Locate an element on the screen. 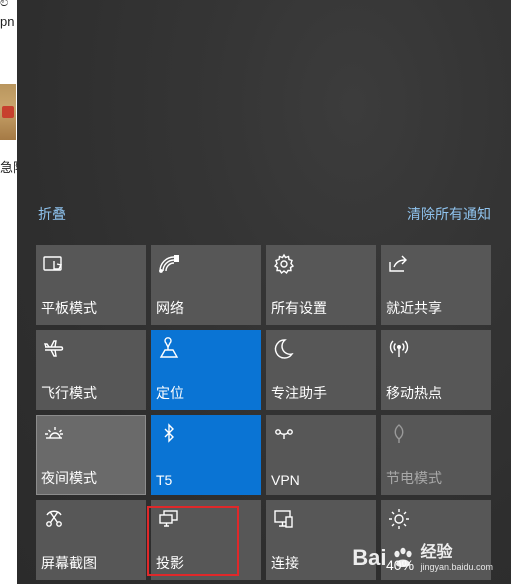  tile-label: 定位 is located at coordinates (170, 393).